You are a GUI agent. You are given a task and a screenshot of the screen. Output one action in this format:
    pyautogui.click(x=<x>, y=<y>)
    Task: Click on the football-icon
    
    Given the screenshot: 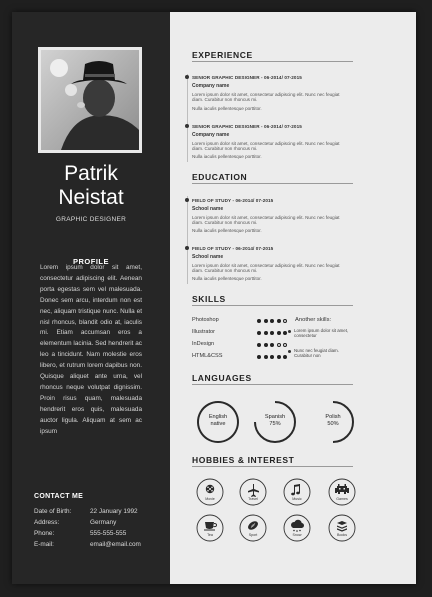 What is the action you would take?
    pyautogui.click(x=253, y=525)
    